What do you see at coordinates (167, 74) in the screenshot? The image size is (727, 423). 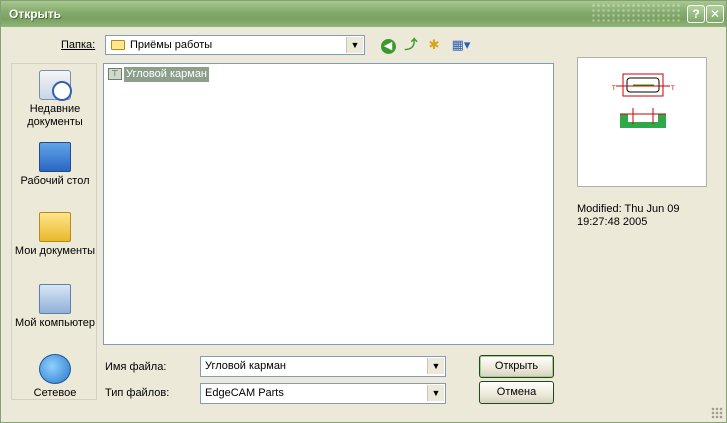 I see `file-name: Угловой карман` at bounding box center [167, 74].